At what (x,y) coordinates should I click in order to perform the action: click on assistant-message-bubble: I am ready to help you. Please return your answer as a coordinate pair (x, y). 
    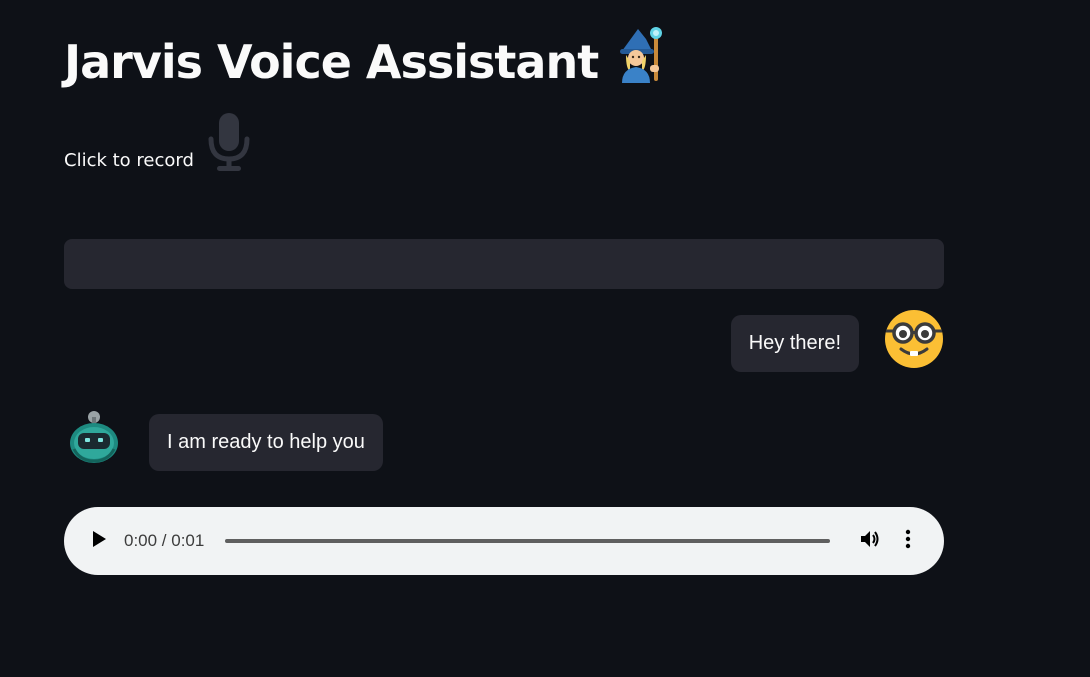
    Looking at the image, I should click on (266, 442).